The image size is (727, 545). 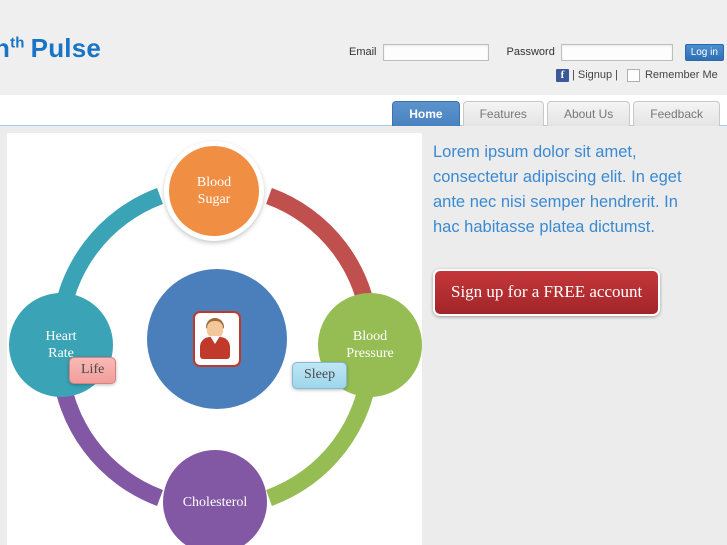 What do you see at coordinates (547, 292) in the screenshot?
I see `signup-cta-button: Sign up for a FREE account` at bounding box center [547, 292].